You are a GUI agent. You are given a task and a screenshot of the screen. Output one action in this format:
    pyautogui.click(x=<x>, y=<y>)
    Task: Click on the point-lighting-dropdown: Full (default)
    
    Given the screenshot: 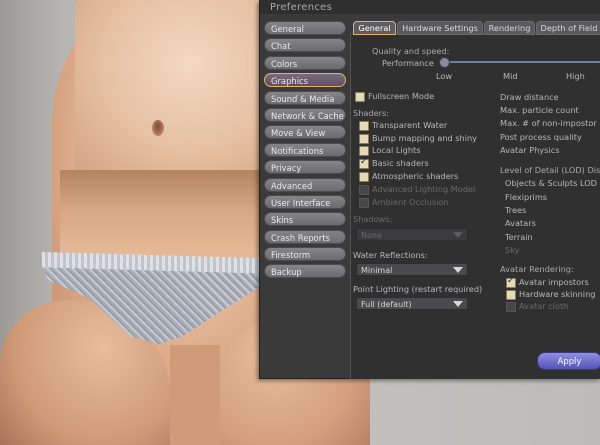 What is the action you would take?
    pyautogui.click(x=412, y=303)
    